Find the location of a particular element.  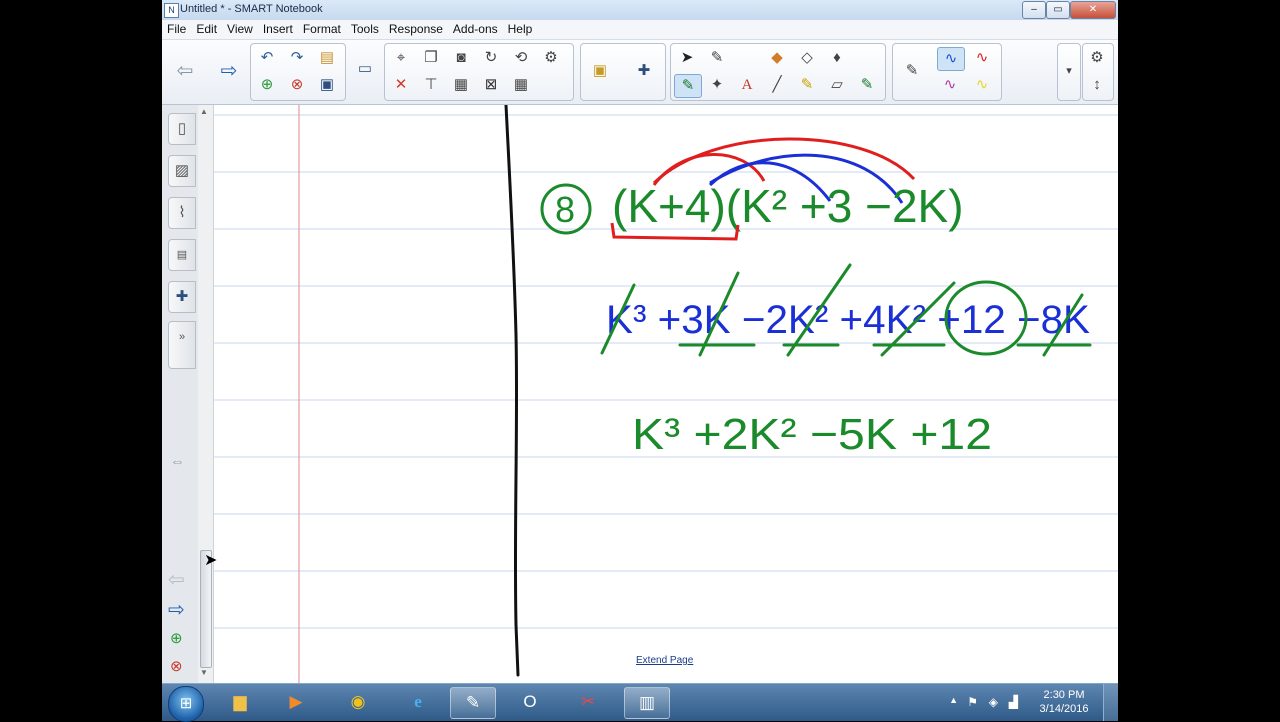

menu-response: Response is located at coordinates (416, 28).